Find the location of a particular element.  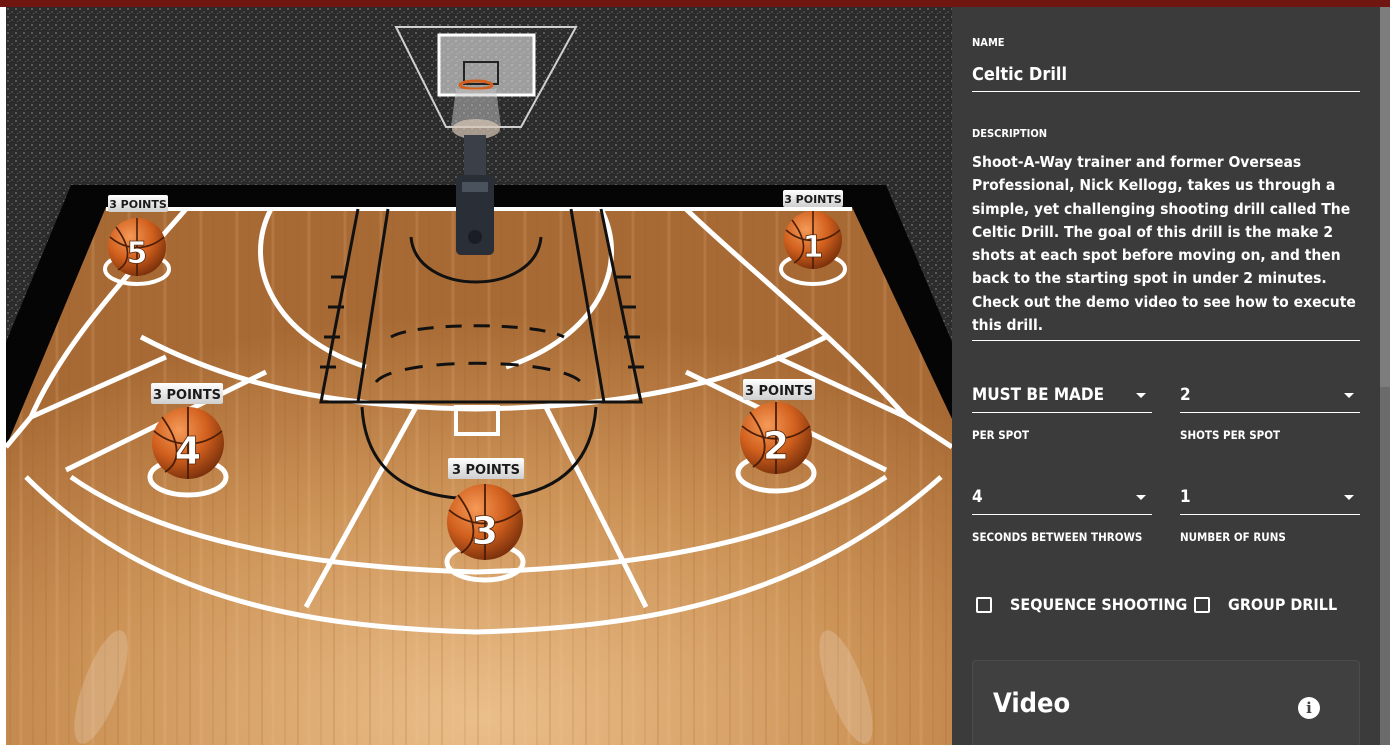

name-input is located at coordinates (1166, 74).